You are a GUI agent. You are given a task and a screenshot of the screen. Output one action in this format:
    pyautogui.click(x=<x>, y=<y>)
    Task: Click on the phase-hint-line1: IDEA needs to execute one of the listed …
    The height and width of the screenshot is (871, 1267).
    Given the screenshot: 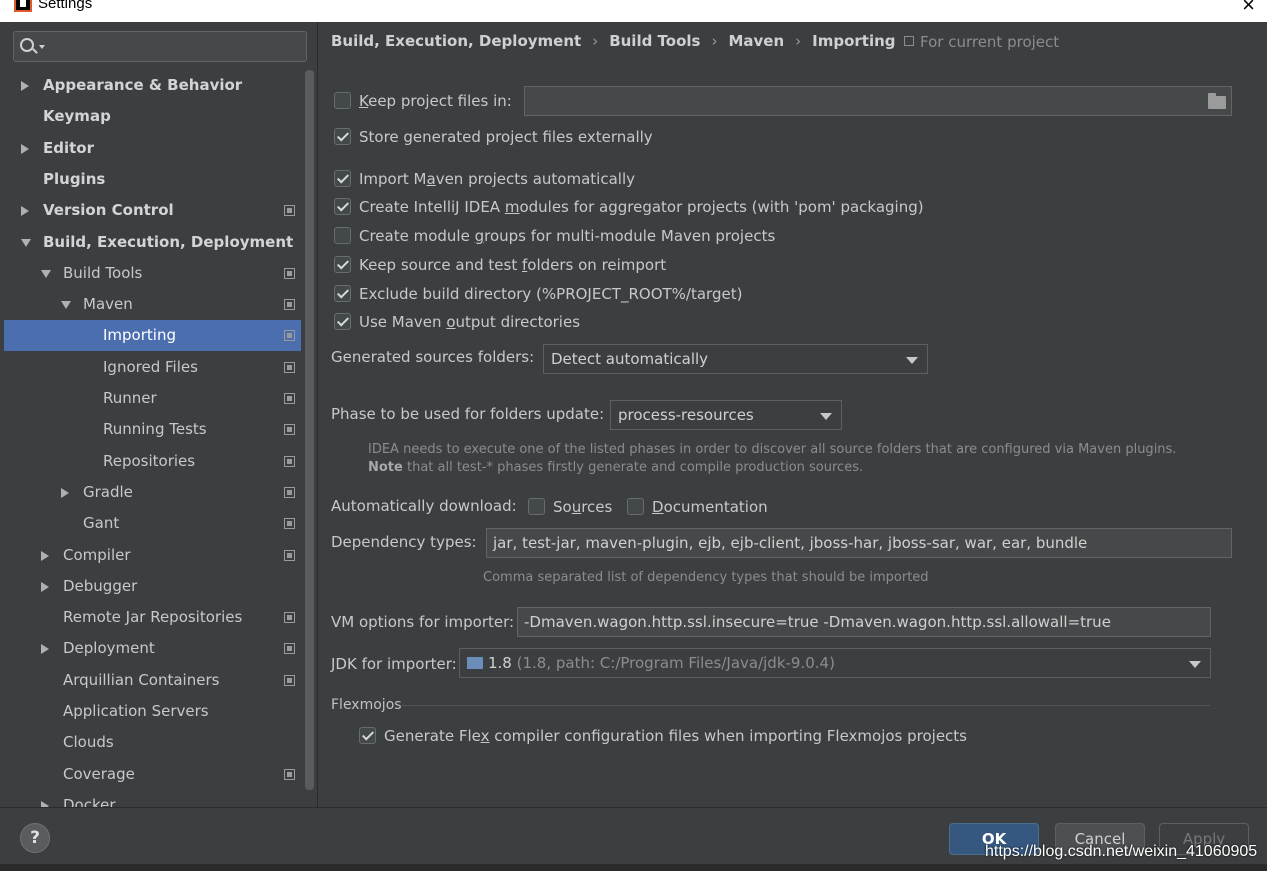 What is the action you would take?
    pyautogui.click(x=772, y=449)
    